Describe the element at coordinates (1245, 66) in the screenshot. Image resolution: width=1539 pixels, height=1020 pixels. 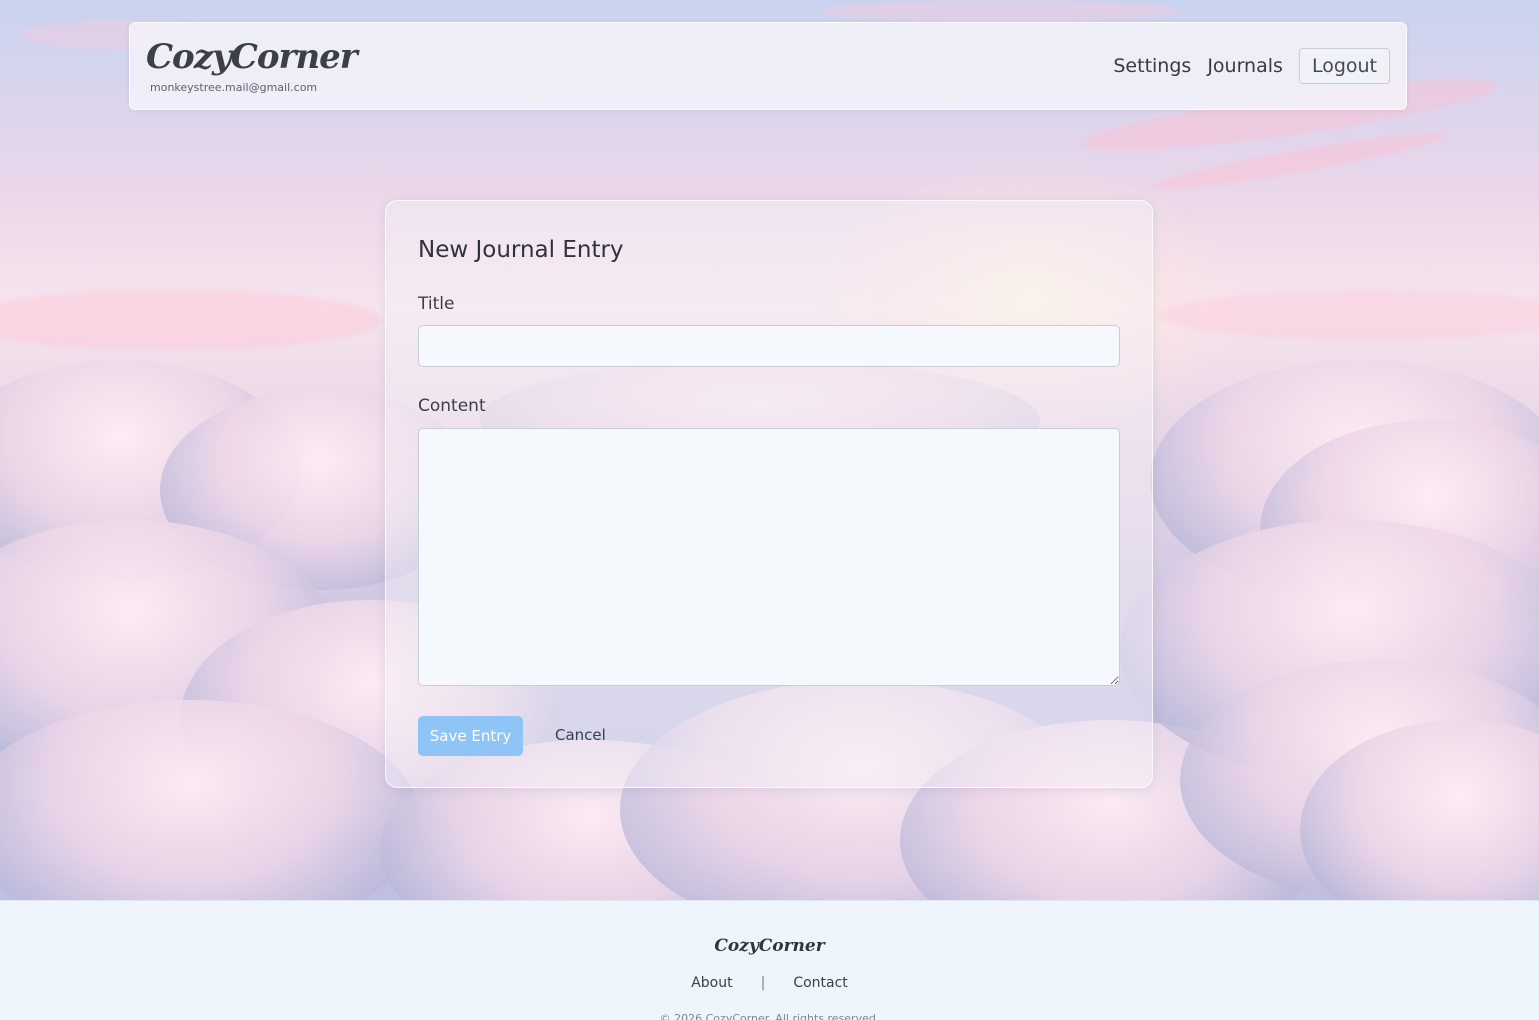
I see `nav-journals-link: Journals` at that location.